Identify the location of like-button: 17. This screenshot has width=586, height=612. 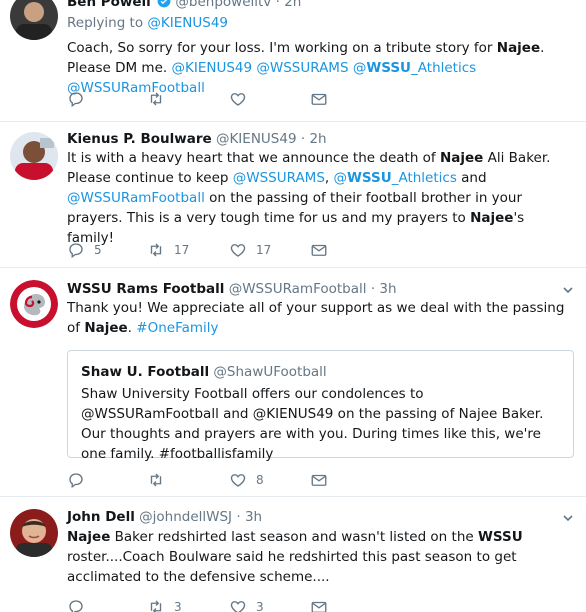
(250, 250).